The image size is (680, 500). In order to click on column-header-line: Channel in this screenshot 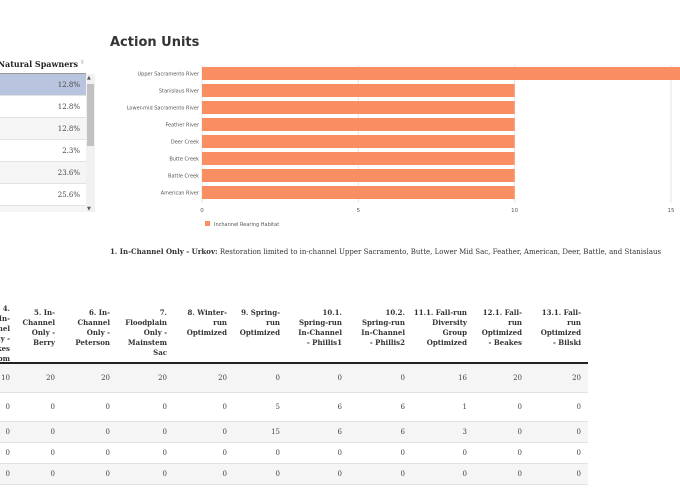, I will do `click(94, 322)`.